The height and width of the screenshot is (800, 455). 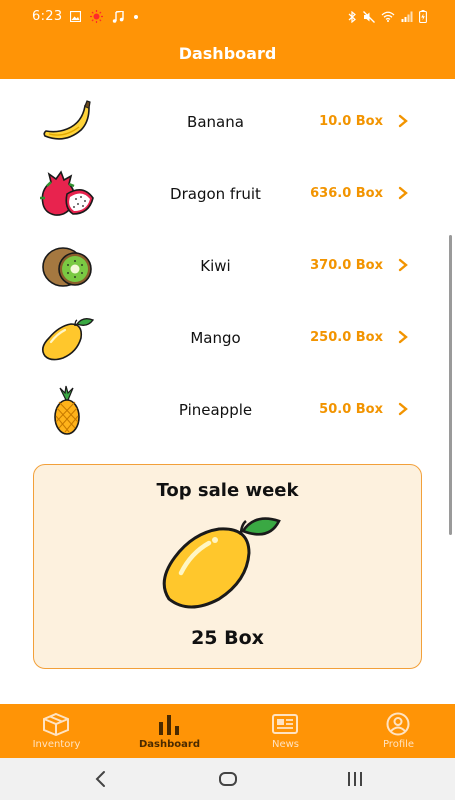 I want to click on list-item-pineapple: Pineapple 50.0 Box, so click(x=222, y=411).